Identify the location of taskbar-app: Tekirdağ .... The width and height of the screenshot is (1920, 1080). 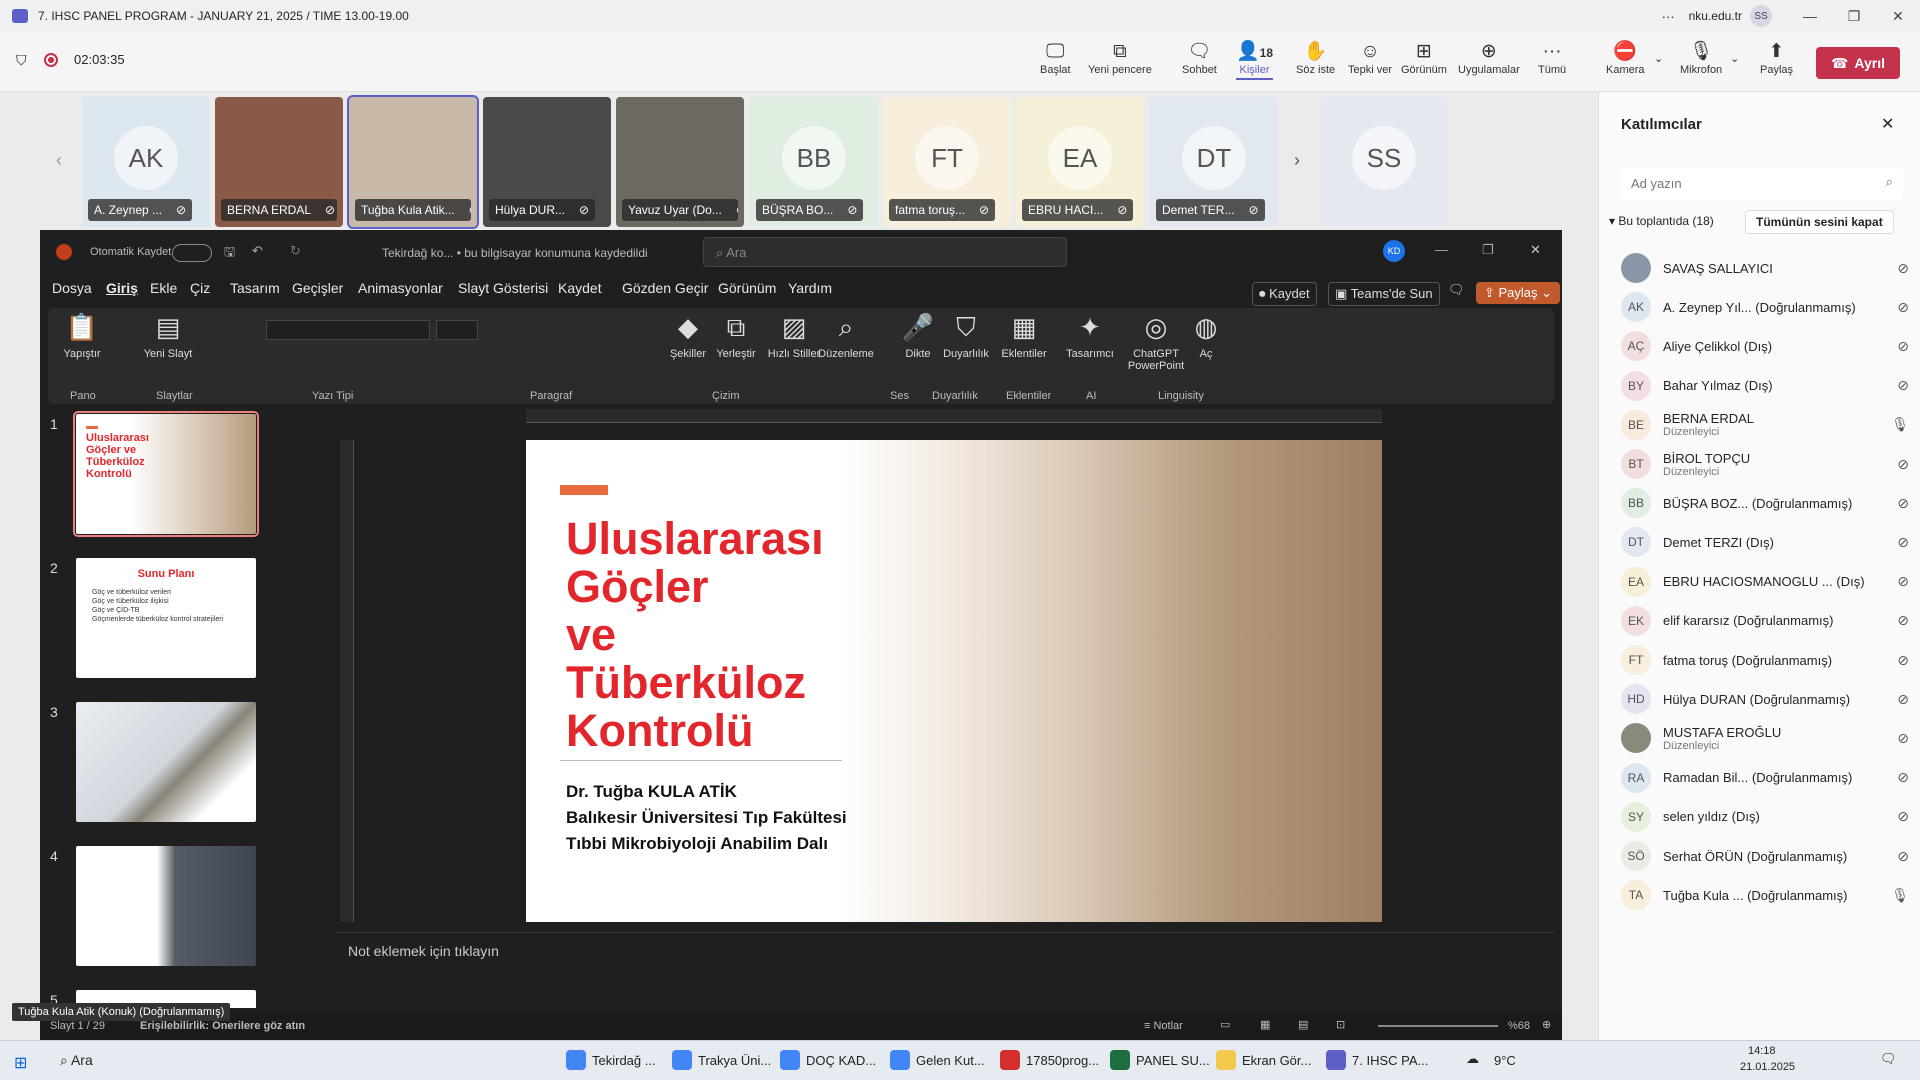
(611, 1060).